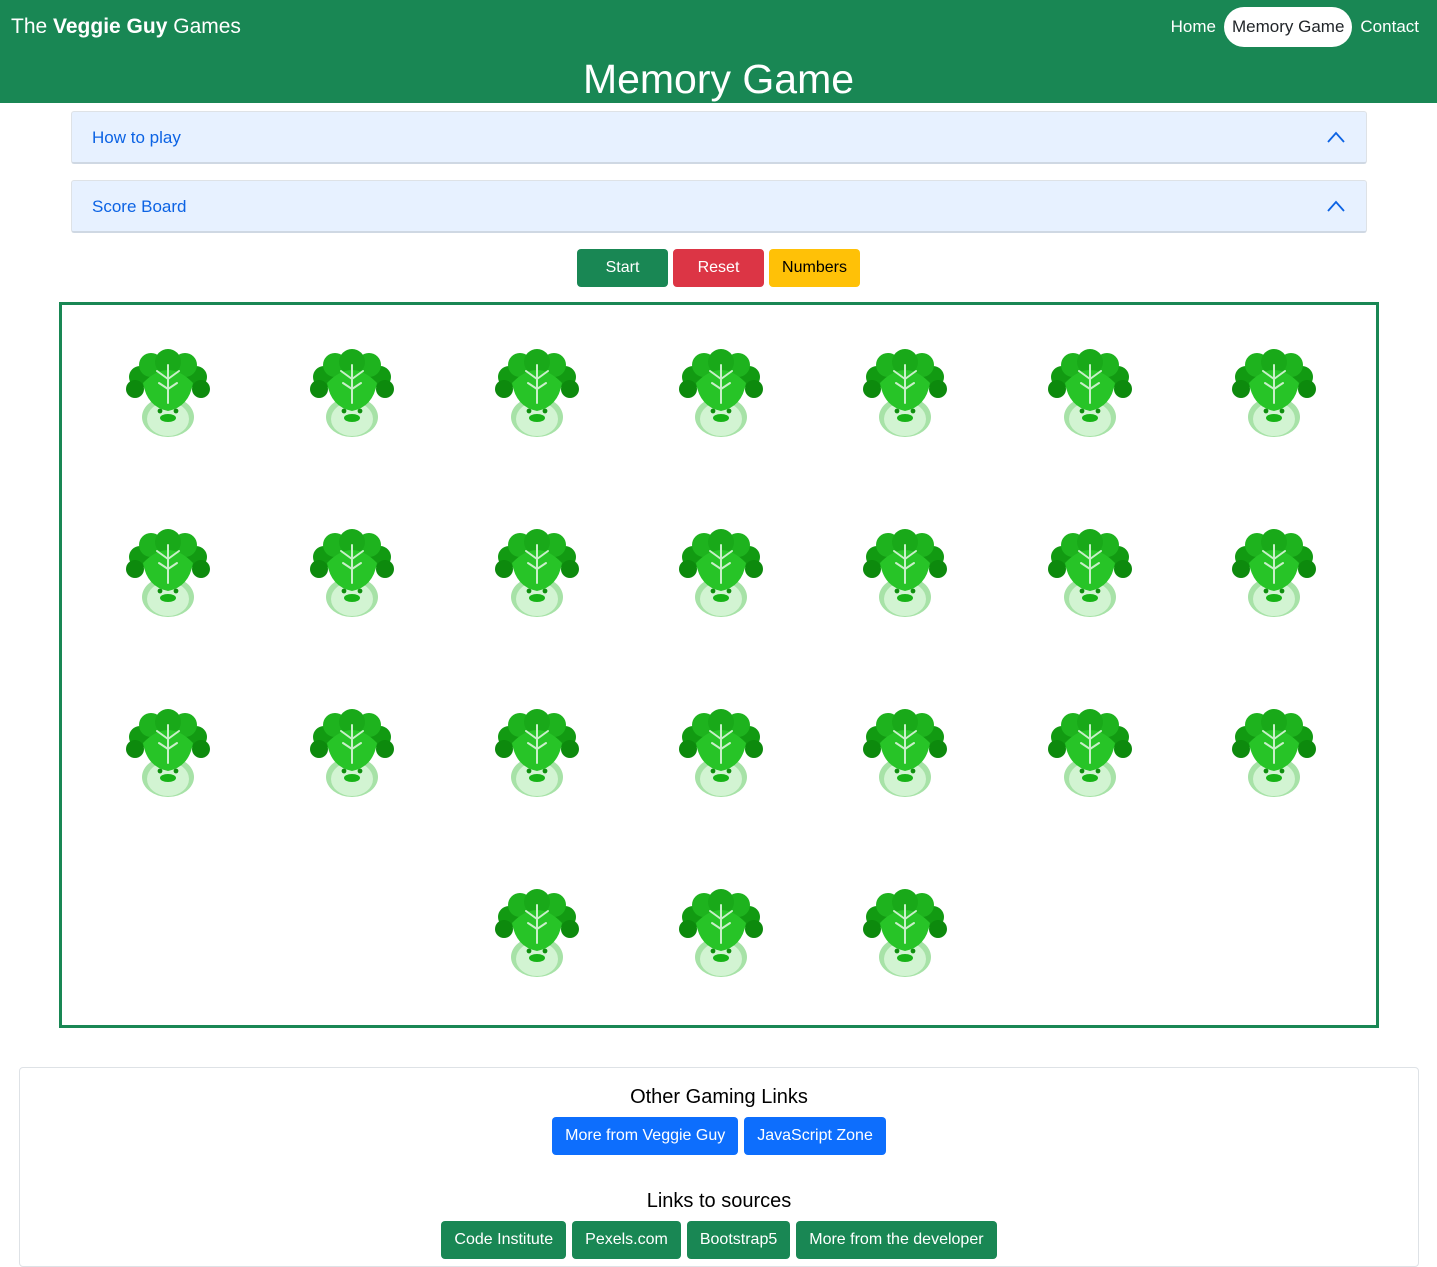 This screenshot has height=1267, width=1437. Describe the element at coordinates (626, 1240) in the screenshot. I see `link-pexels: Pexels.com` at that location.